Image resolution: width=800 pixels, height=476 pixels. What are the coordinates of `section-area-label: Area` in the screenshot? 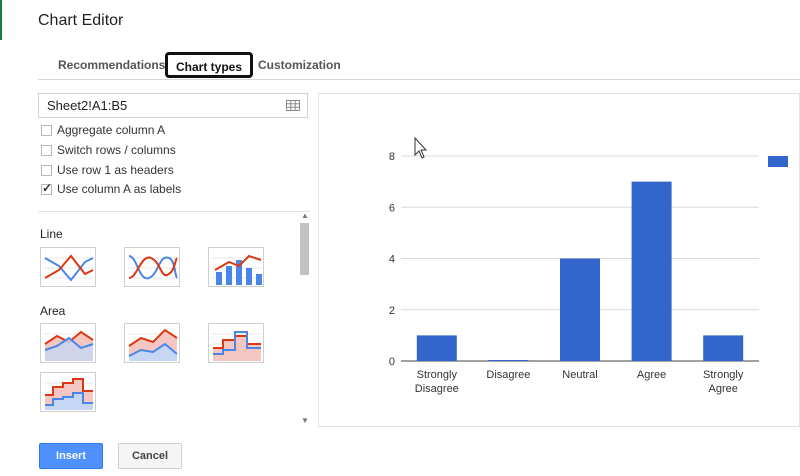 It's located at (53, 311).